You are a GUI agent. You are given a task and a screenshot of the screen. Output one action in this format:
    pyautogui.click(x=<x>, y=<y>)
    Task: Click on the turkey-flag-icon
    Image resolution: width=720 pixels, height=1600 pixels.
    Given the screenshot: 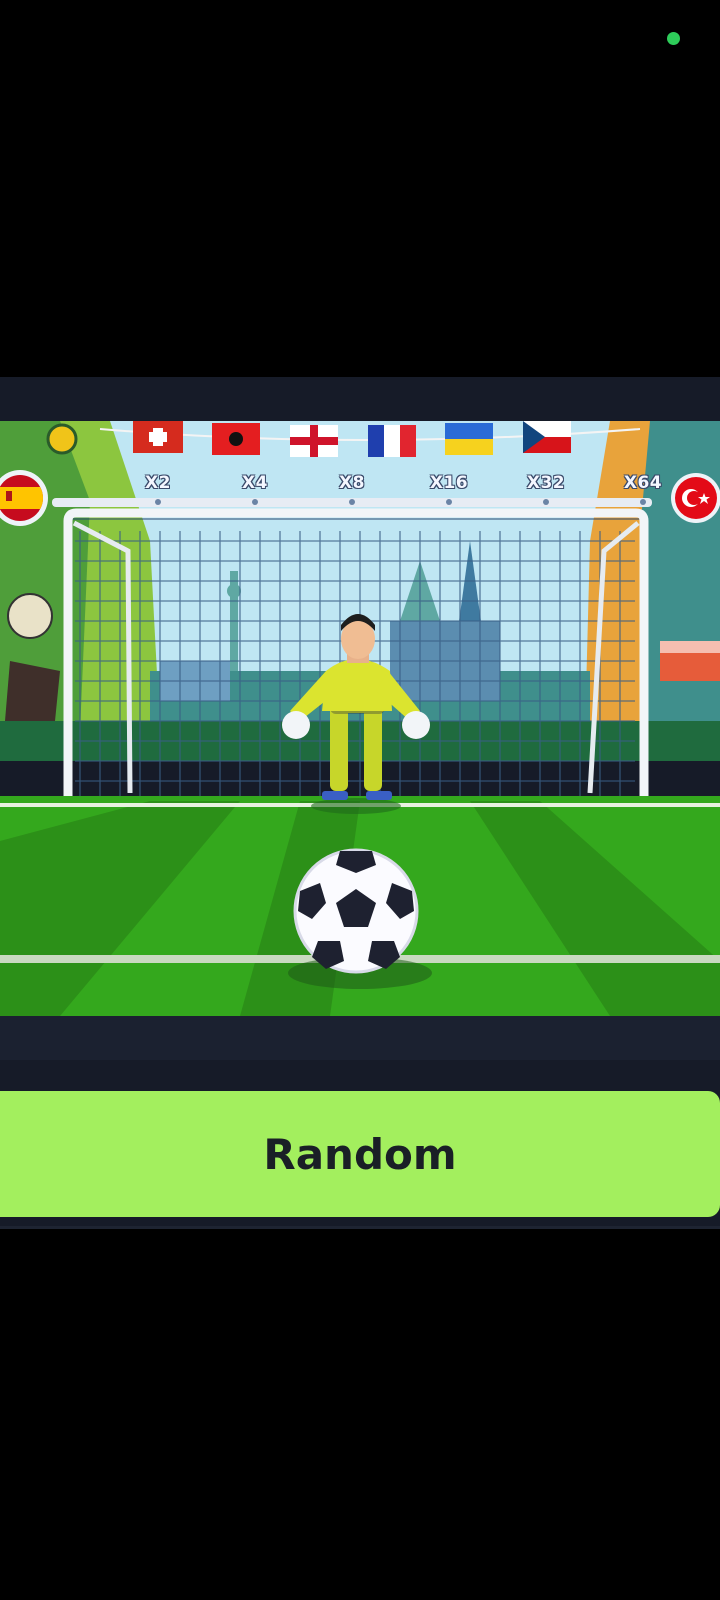 What is the action you would take?
    pyautogui.click(x=695, y=498)
    